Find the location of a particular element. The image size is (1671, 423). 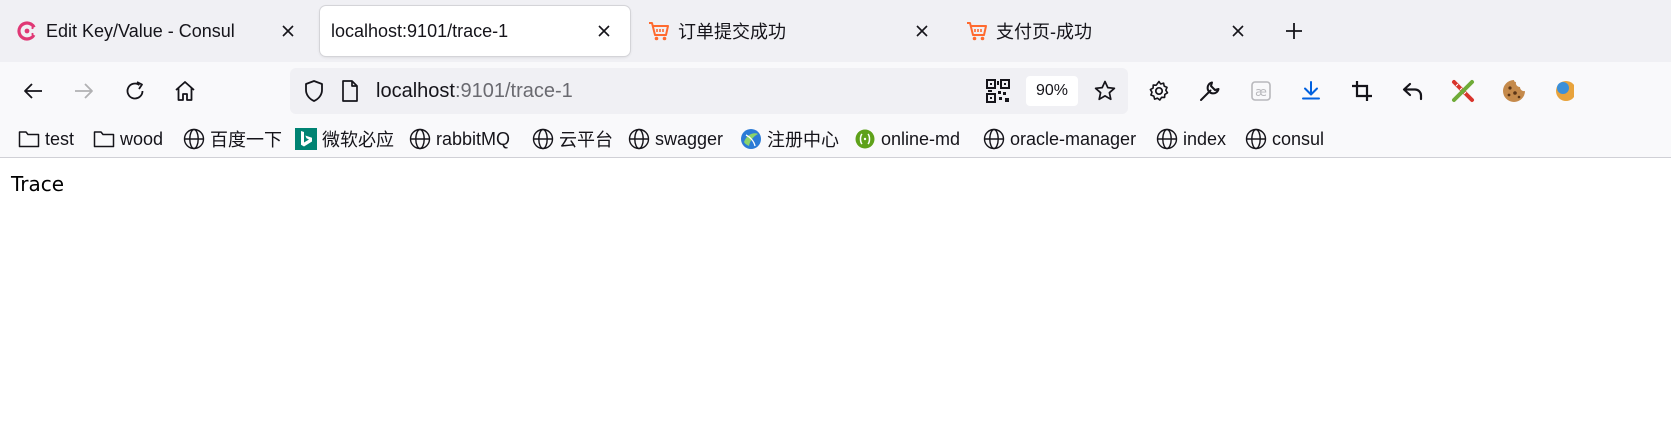

bookmark-bing: 微软必应 is located at coordinates (344, 139).